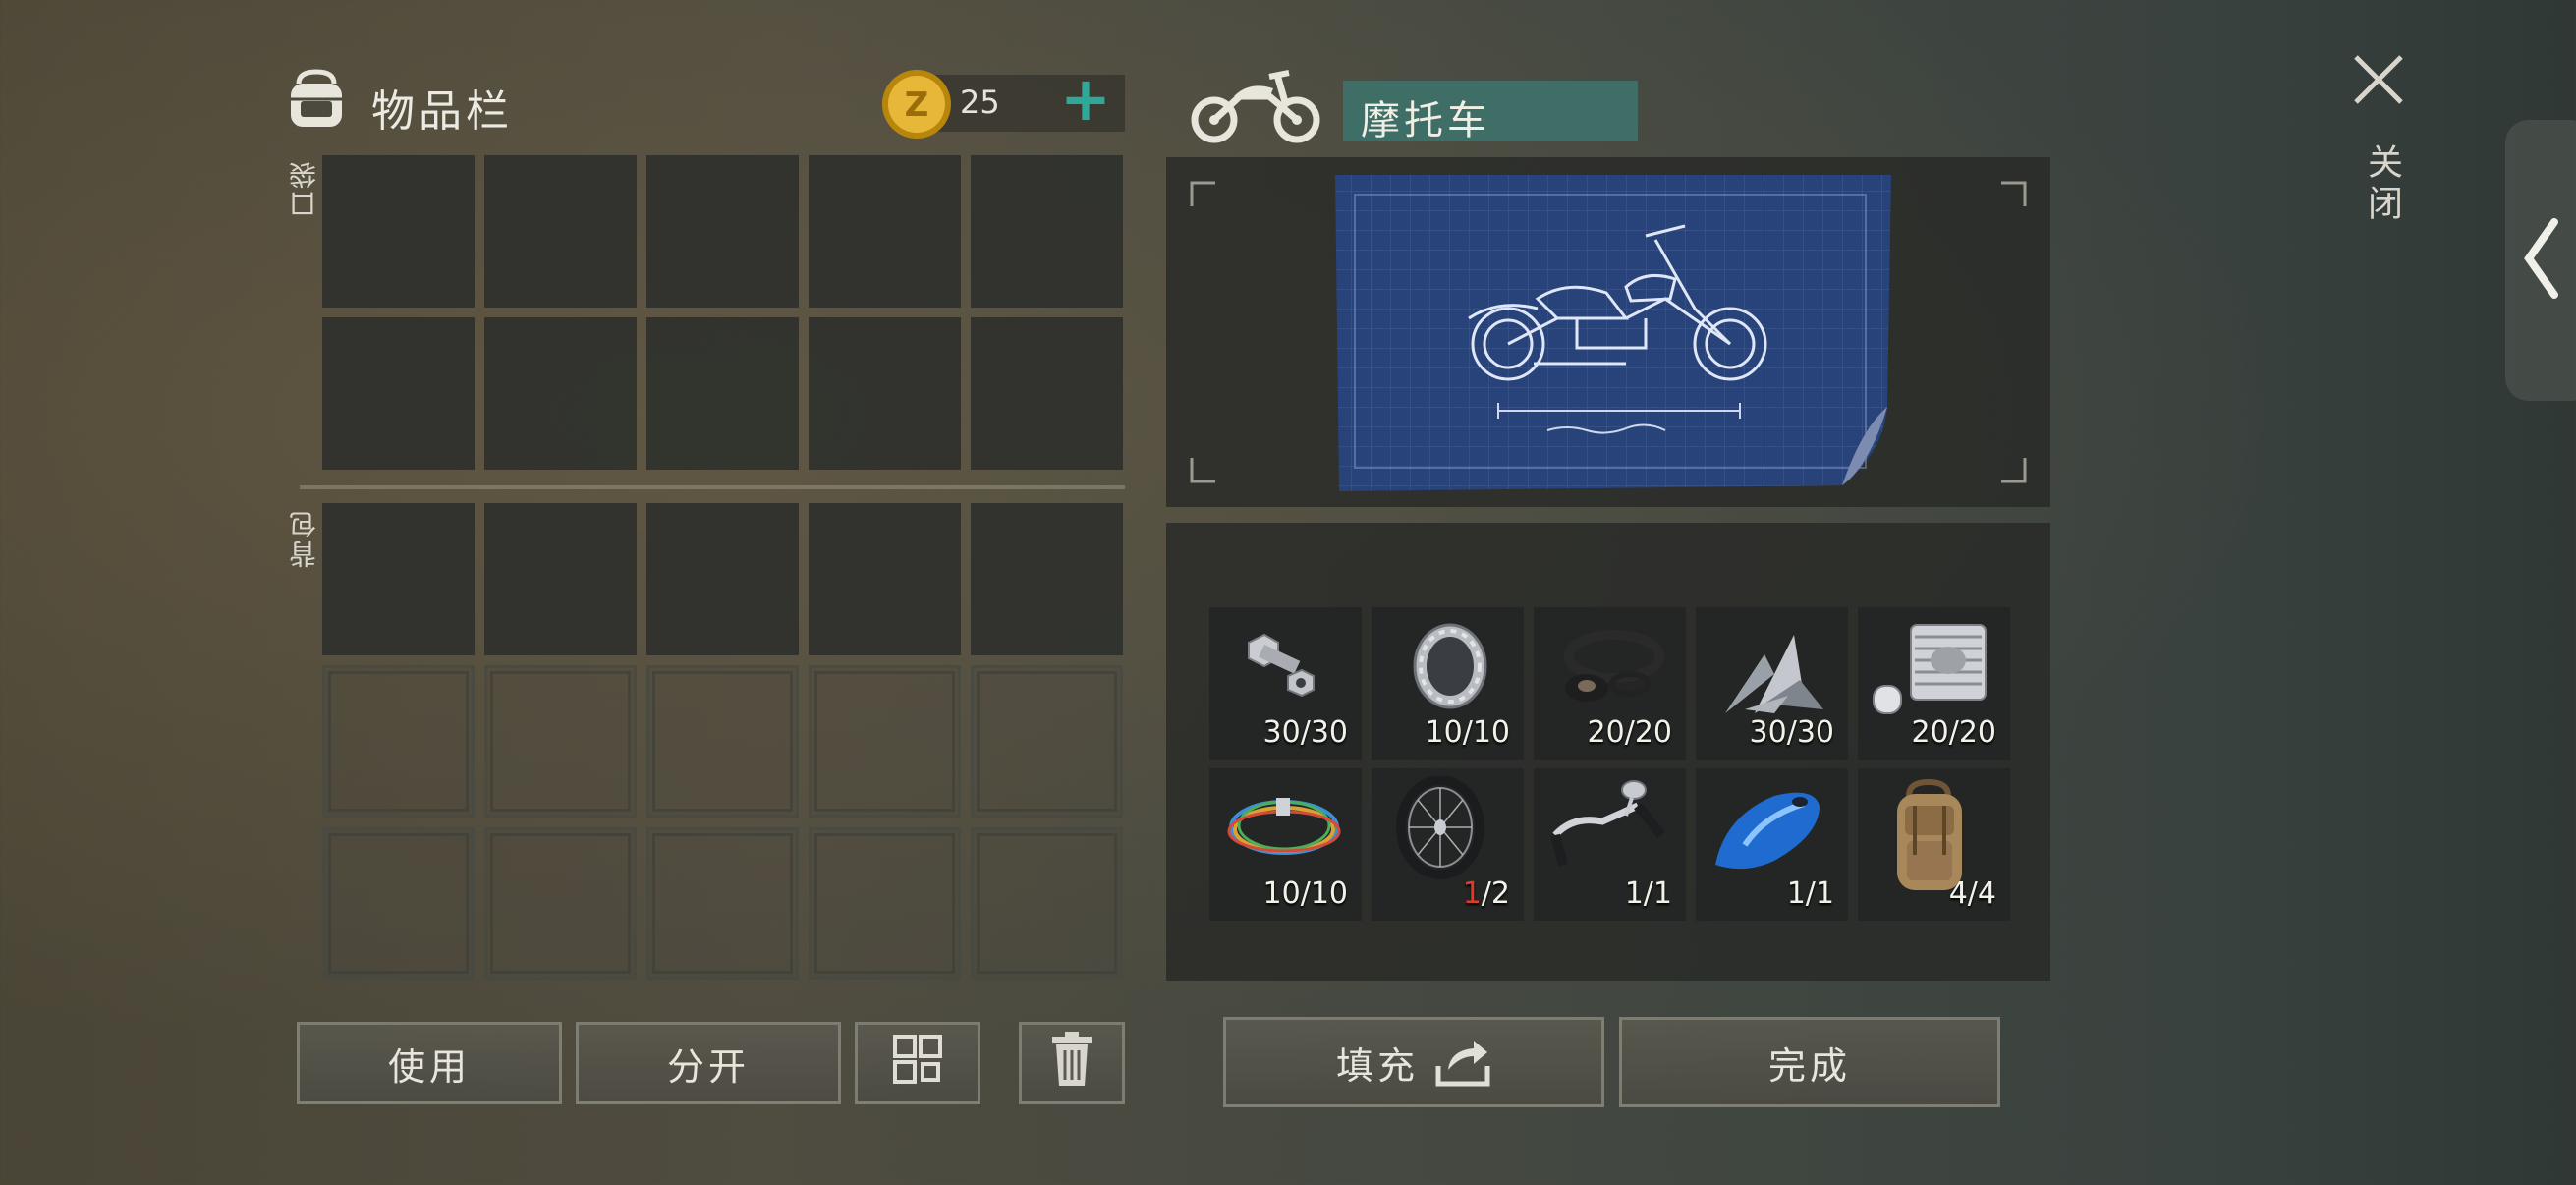 The height and width of the screenshot is (1185, 2576). What do you see at coordinates (304, 189) in the screenshot?
I see `pocket-label: 口袋` at bounding box center [304, 189].